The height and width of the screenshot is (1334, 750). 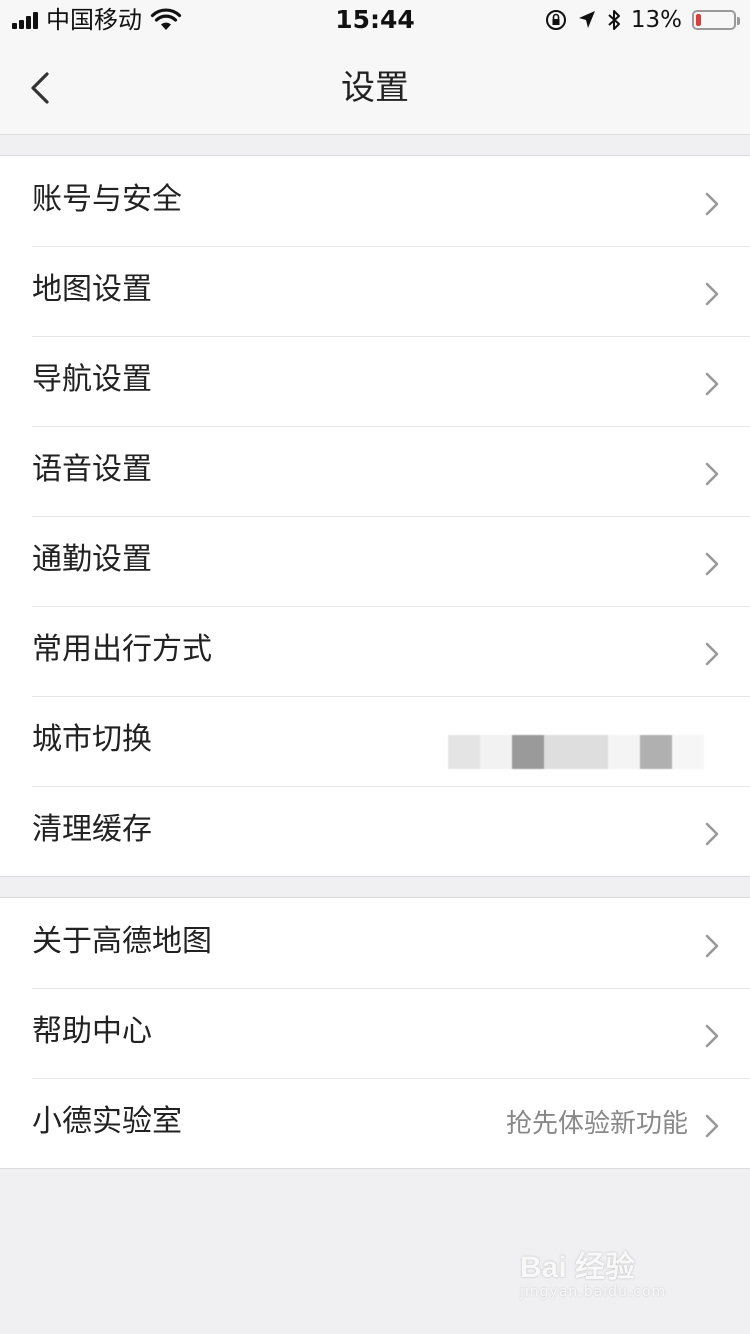 What do you see at coordinates (375, 201) in the screenshot?
I see `row-account-security: 账号与安全` at bounding box center [375, 201].